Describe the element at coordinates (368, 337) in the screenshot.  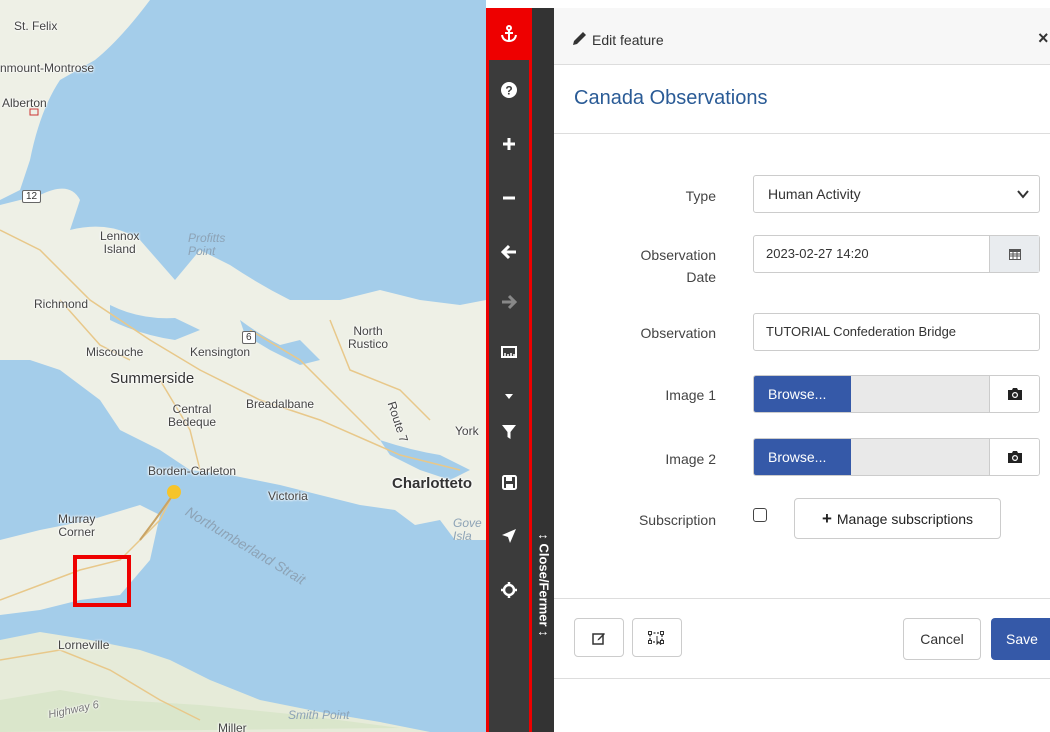
I see `map-label-north-rustico: North Rustico` at that location.